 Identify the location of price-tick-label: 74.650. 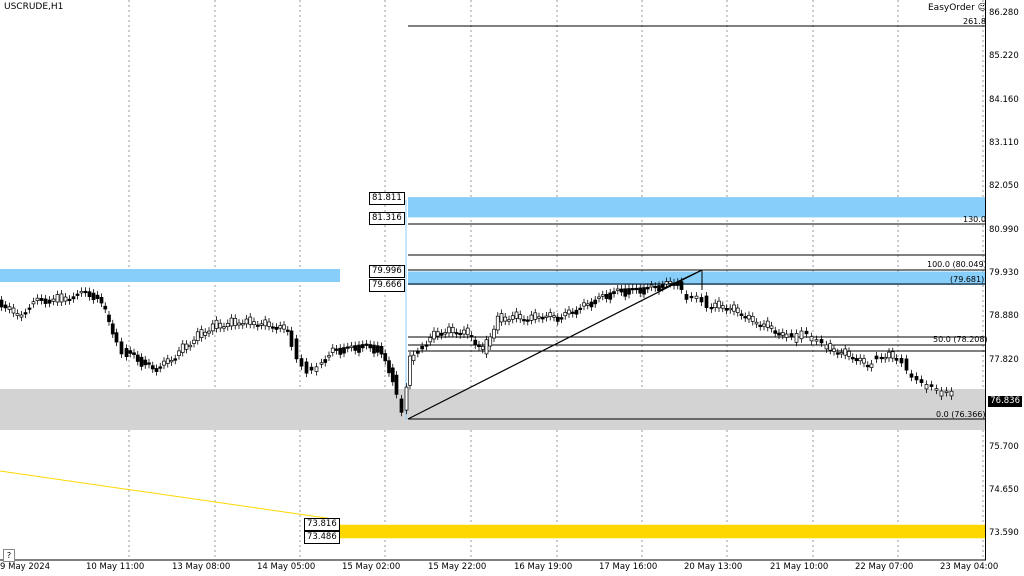
(1004, 489).